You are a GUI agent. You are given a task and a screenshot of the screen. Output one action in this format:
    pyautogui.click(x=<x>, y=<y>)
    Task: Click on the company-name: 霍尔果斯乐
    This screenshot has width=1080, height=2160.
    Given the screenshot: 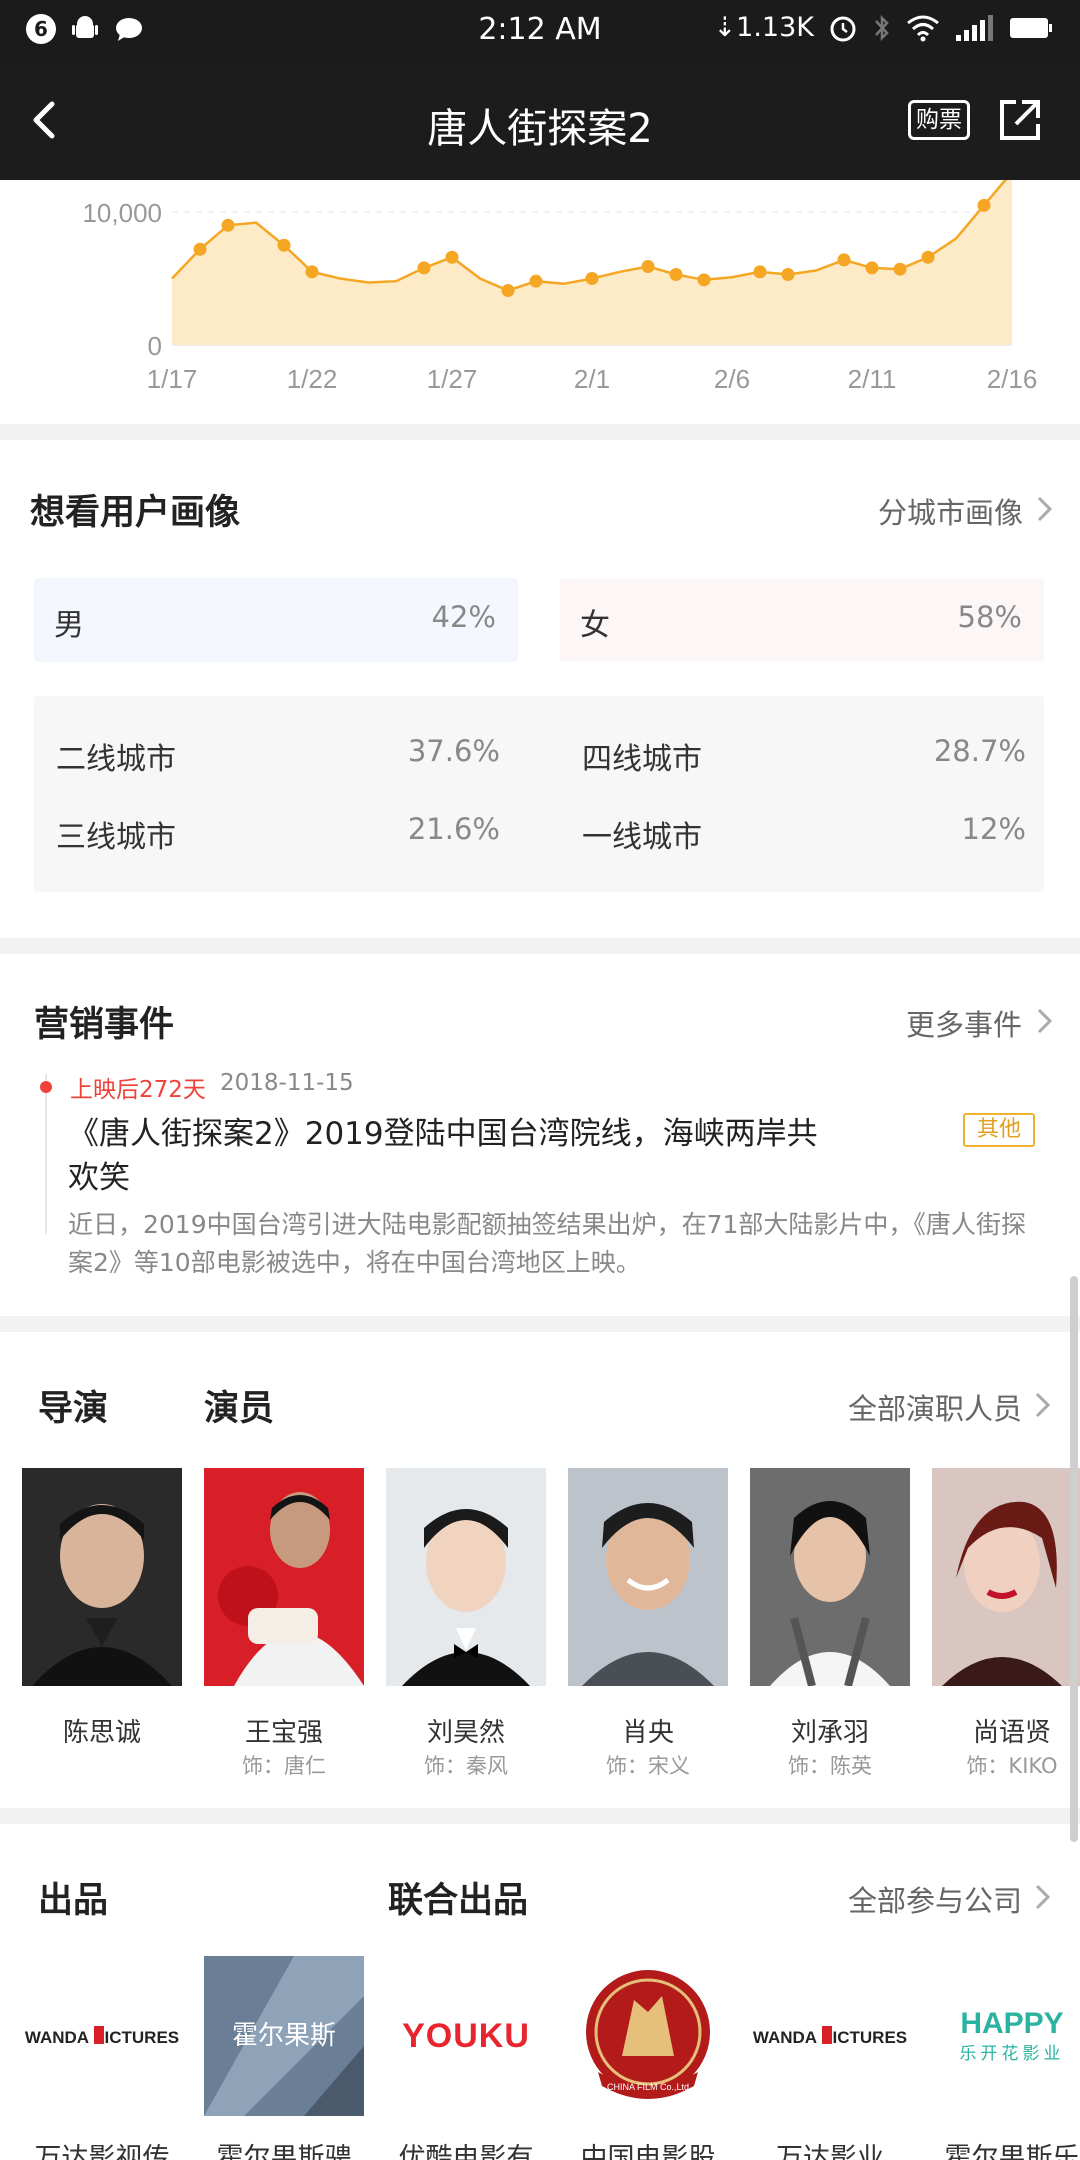 What is the action you would take?
    pyautogui.click(x=1012, y=2151)
    